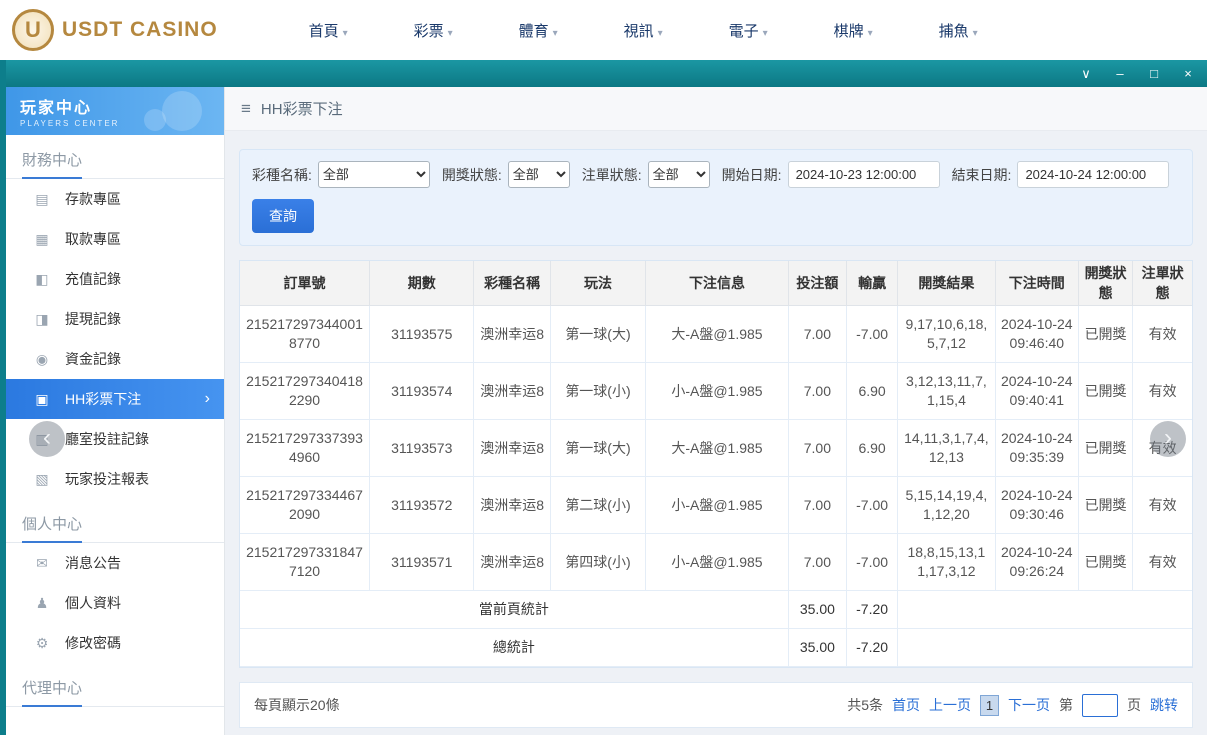  I want to click on end-date-input, so click(1093, 174).